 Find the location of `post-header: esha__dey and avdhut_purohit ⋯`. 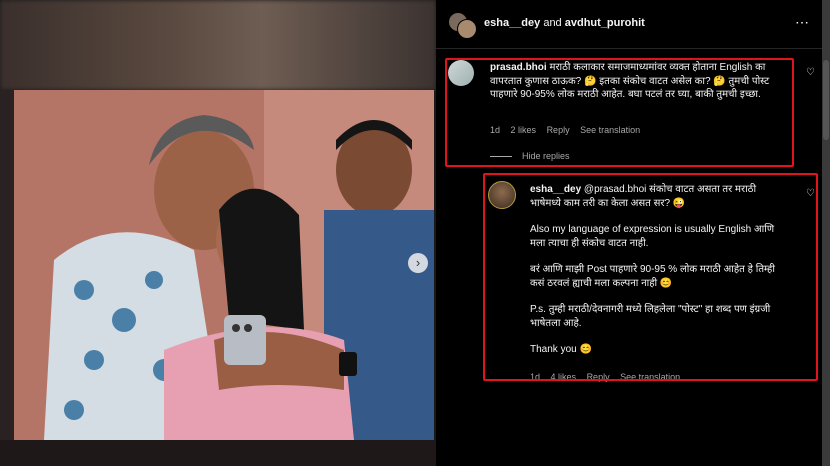

post-header: esha__dey and avdhut_purohit ⋯ is located at coordinates (633, 24).